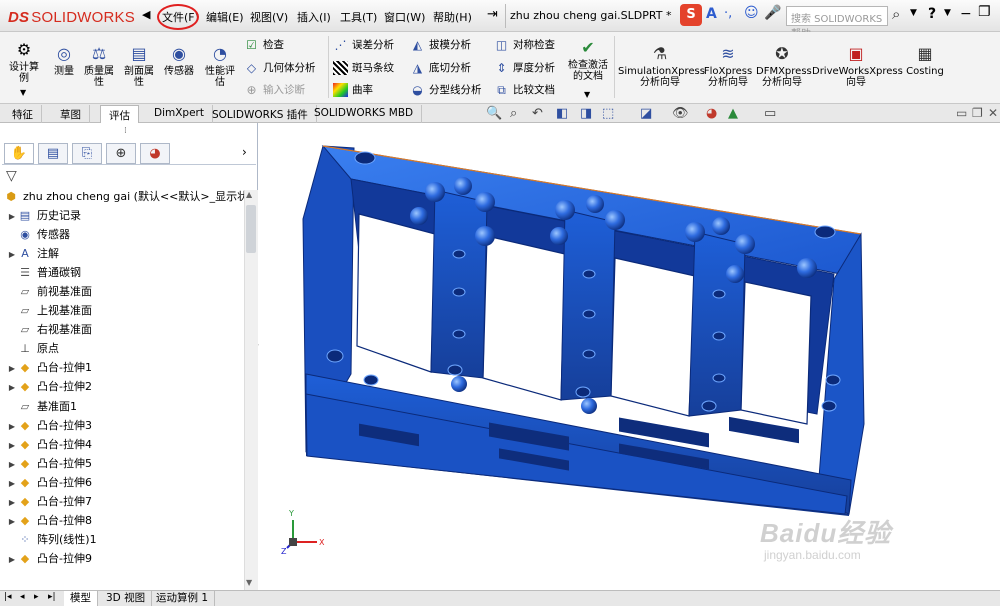 This screenshot has height=606, width=1000. I want to click on tree-item: ⊥ 原点, so click(32, 348).